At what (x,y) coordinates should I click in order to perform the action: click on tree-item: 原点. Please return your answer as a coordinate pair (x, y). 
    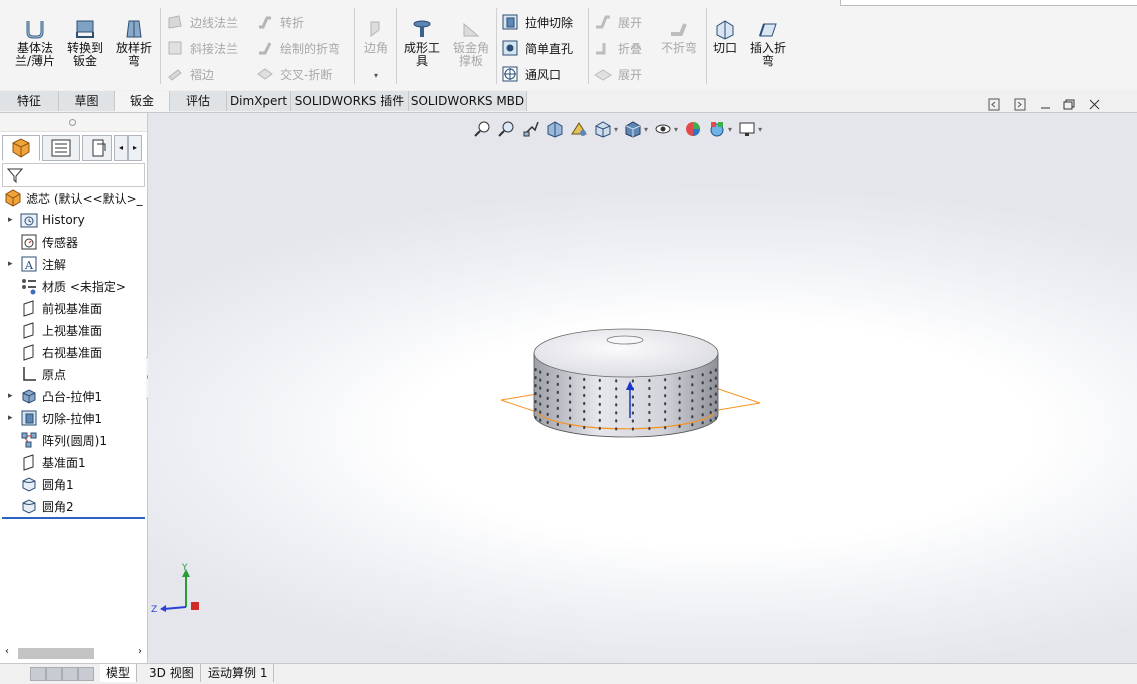
    Looking at the image, I should click on (37, 374).